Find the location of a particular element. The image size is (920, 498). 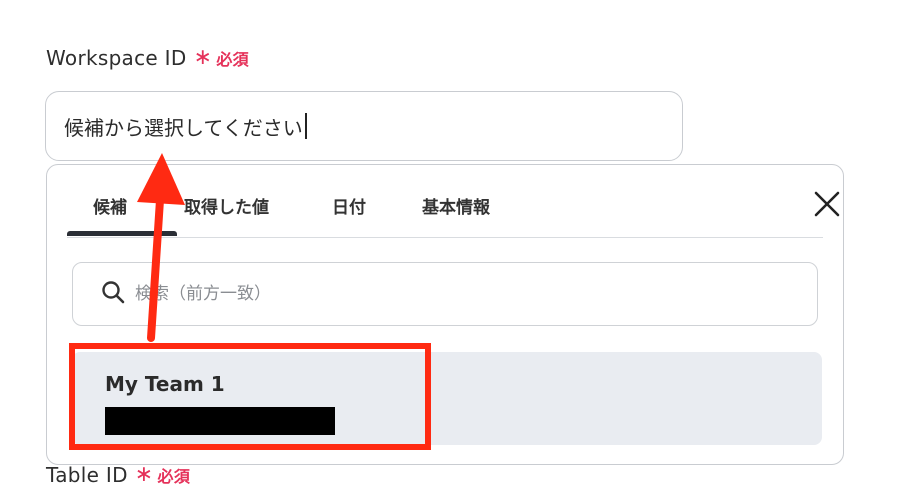

close-icon is located at coordinates (827, 204).